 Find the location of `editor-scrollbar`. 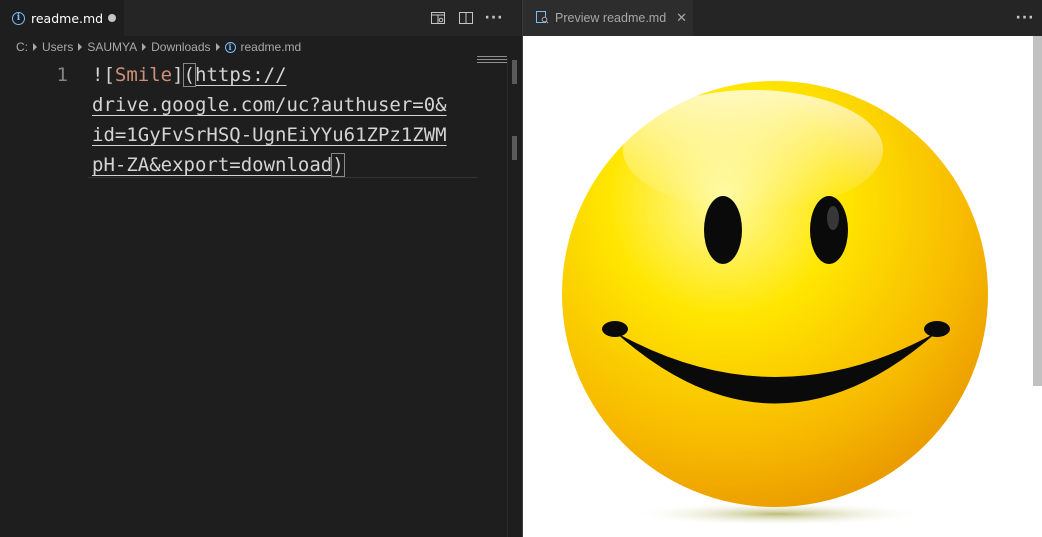

editor-scrollbar is located at coordinates (514, 297).